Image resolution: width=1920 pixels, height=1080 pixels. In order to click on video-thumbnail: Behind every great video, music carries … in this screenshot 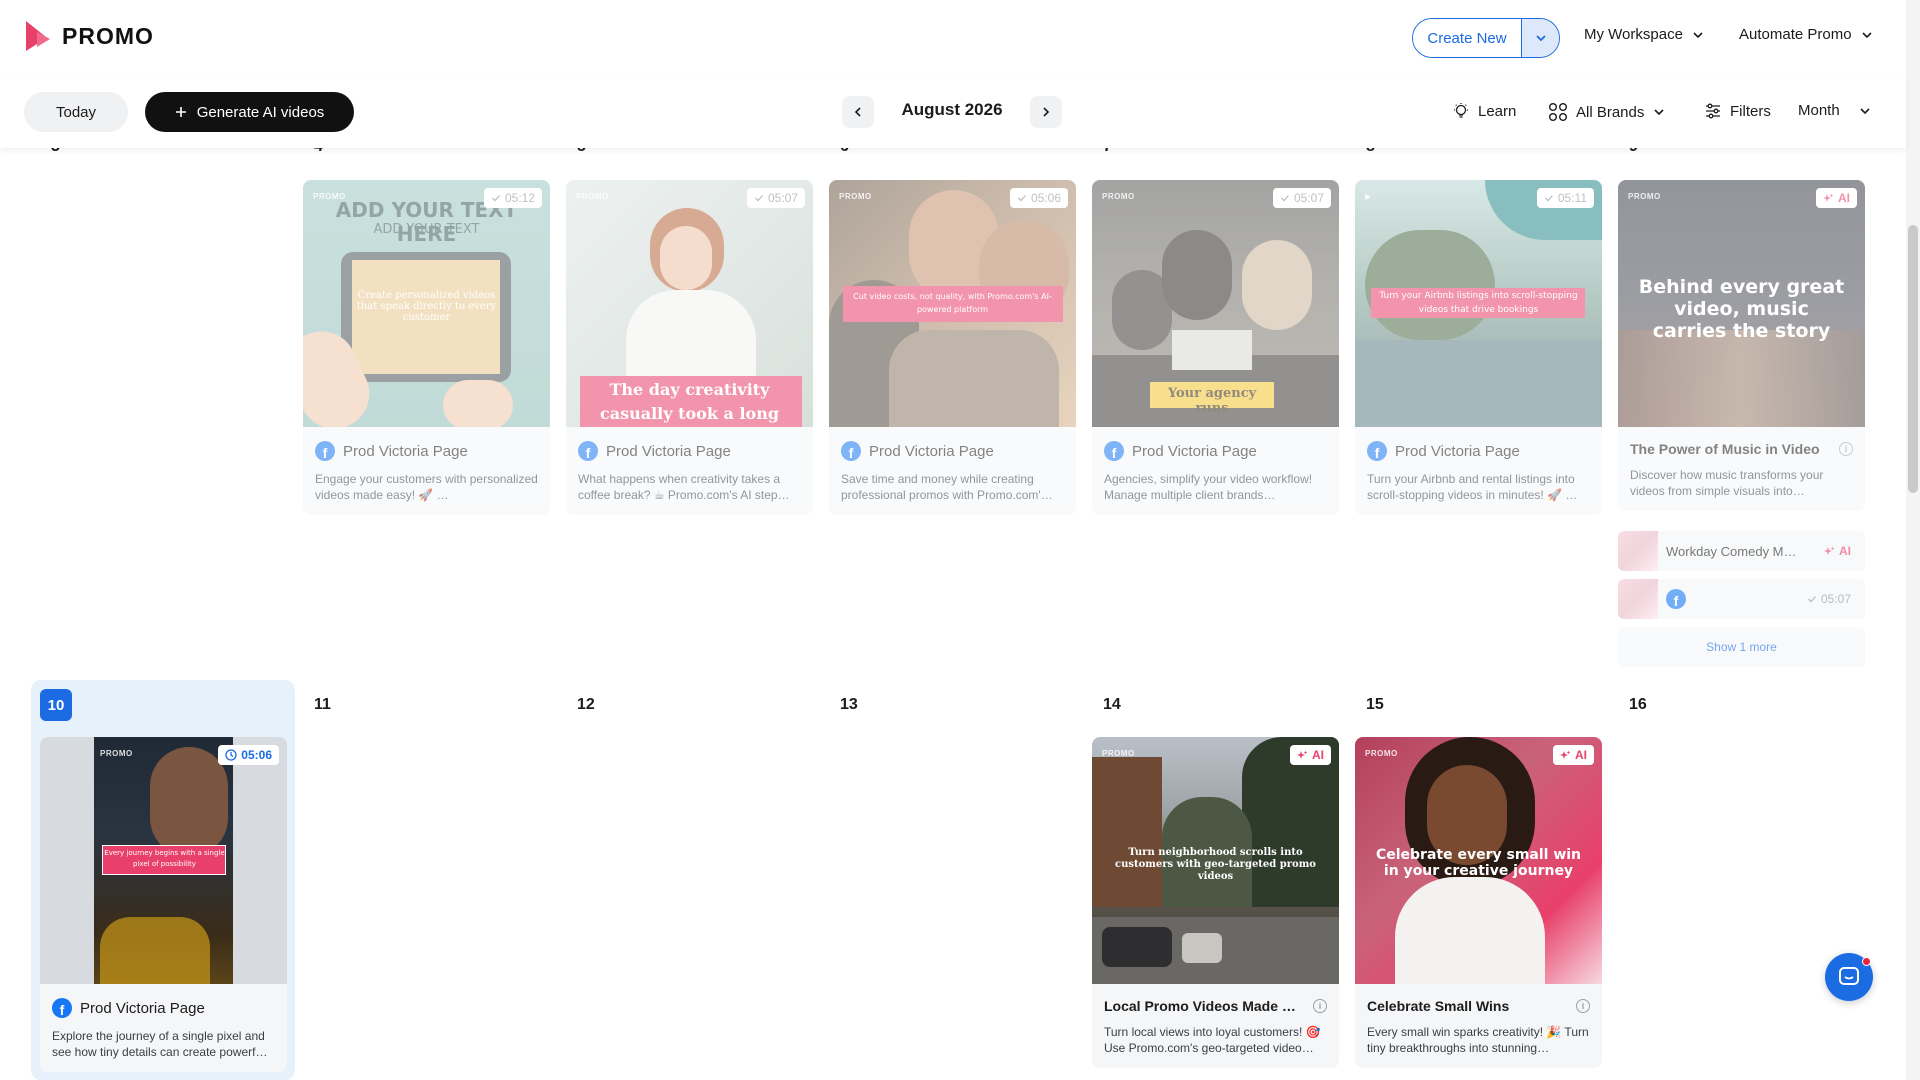, I will do `click(1741, 303)`.